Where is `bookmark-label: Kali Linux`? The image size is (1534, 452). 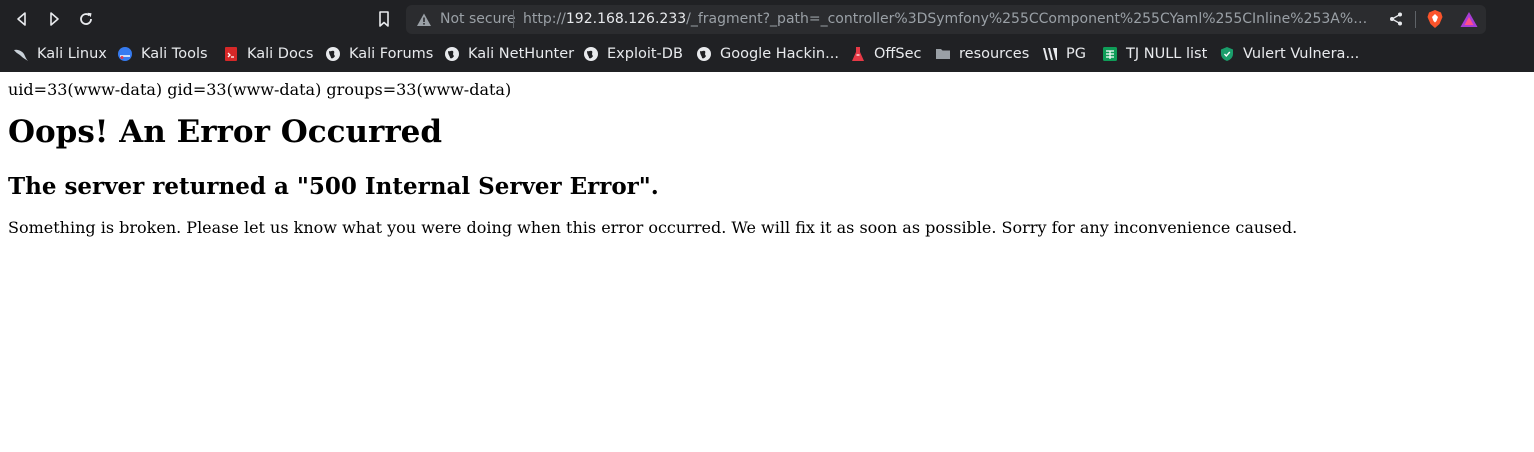
bookmark-label: Kali Linux is located at coordinates (72, 54).